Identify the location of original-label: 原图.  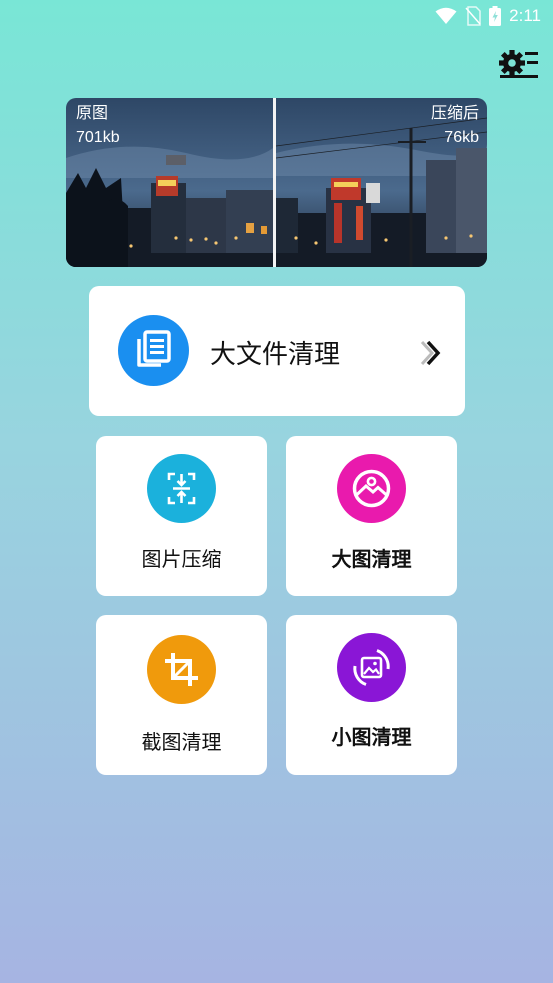
(92, 113).